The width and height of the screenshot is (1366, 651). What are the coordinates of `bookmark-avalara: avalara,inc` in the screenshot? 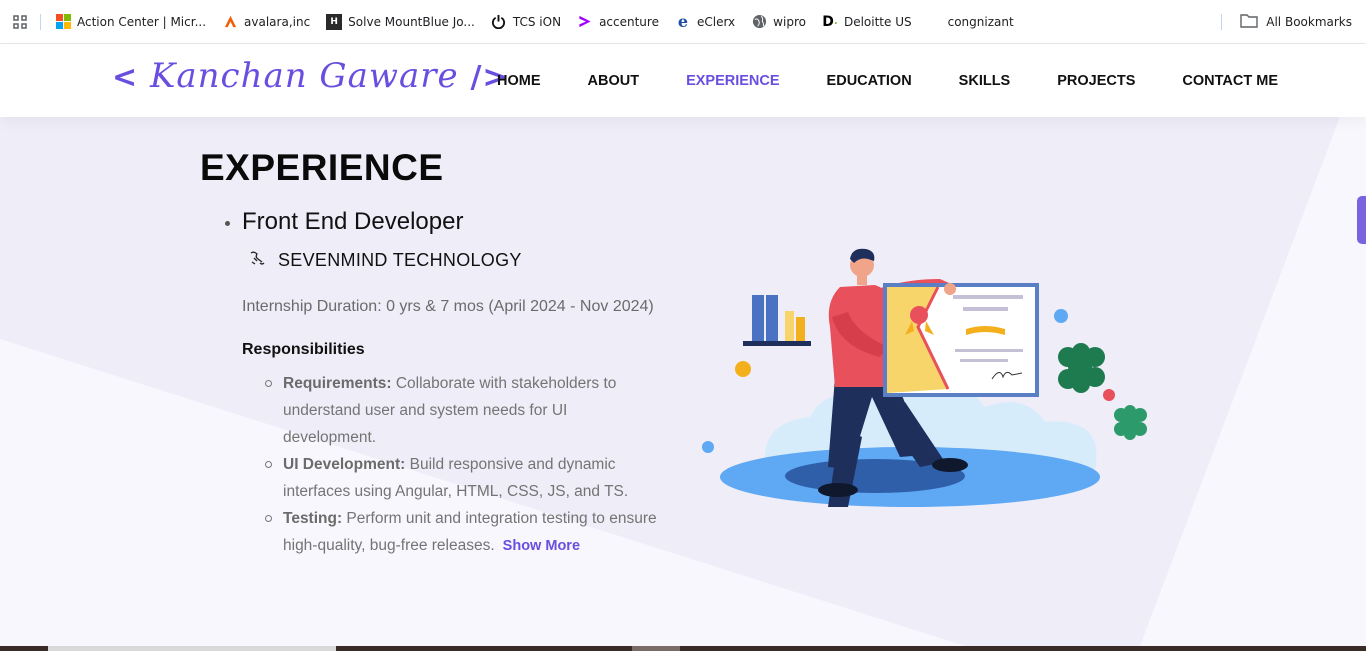 It's located at (266, 22).